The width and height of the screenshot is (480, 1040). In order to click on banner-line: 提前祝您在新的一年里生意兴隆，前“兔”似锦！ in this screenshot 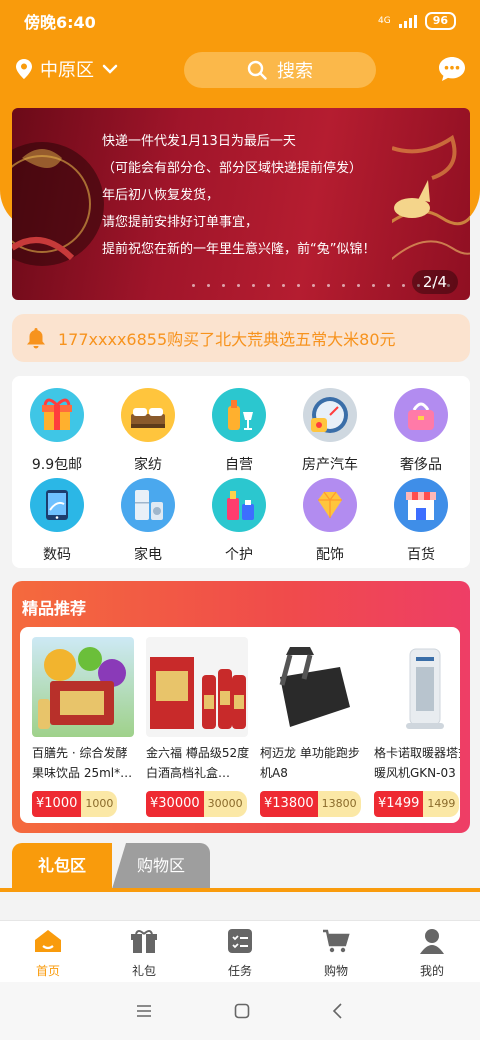, I will do `click(239, 249)`.